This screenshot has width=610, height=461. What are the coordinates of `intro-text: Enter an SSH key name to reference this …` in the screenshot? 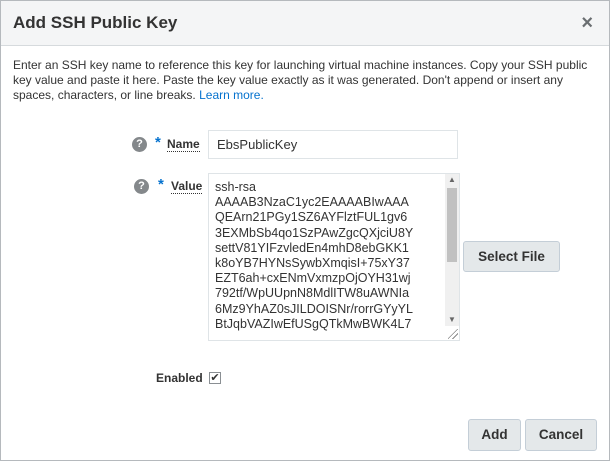 It's located at (303, 80).